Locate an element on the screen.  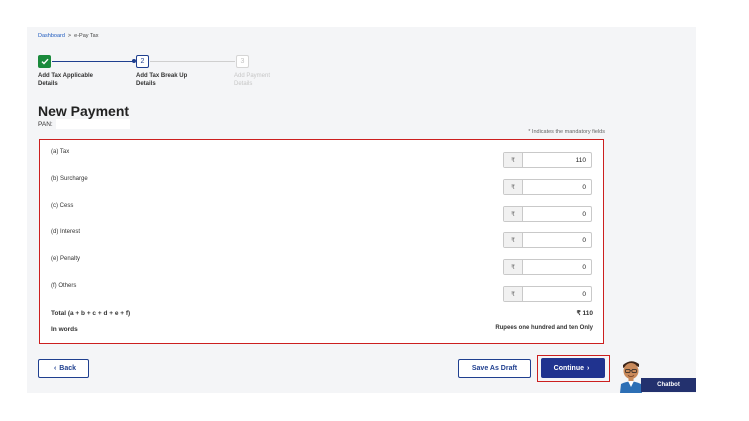
penalty-value: 0 is located at coordinates (557, 267).